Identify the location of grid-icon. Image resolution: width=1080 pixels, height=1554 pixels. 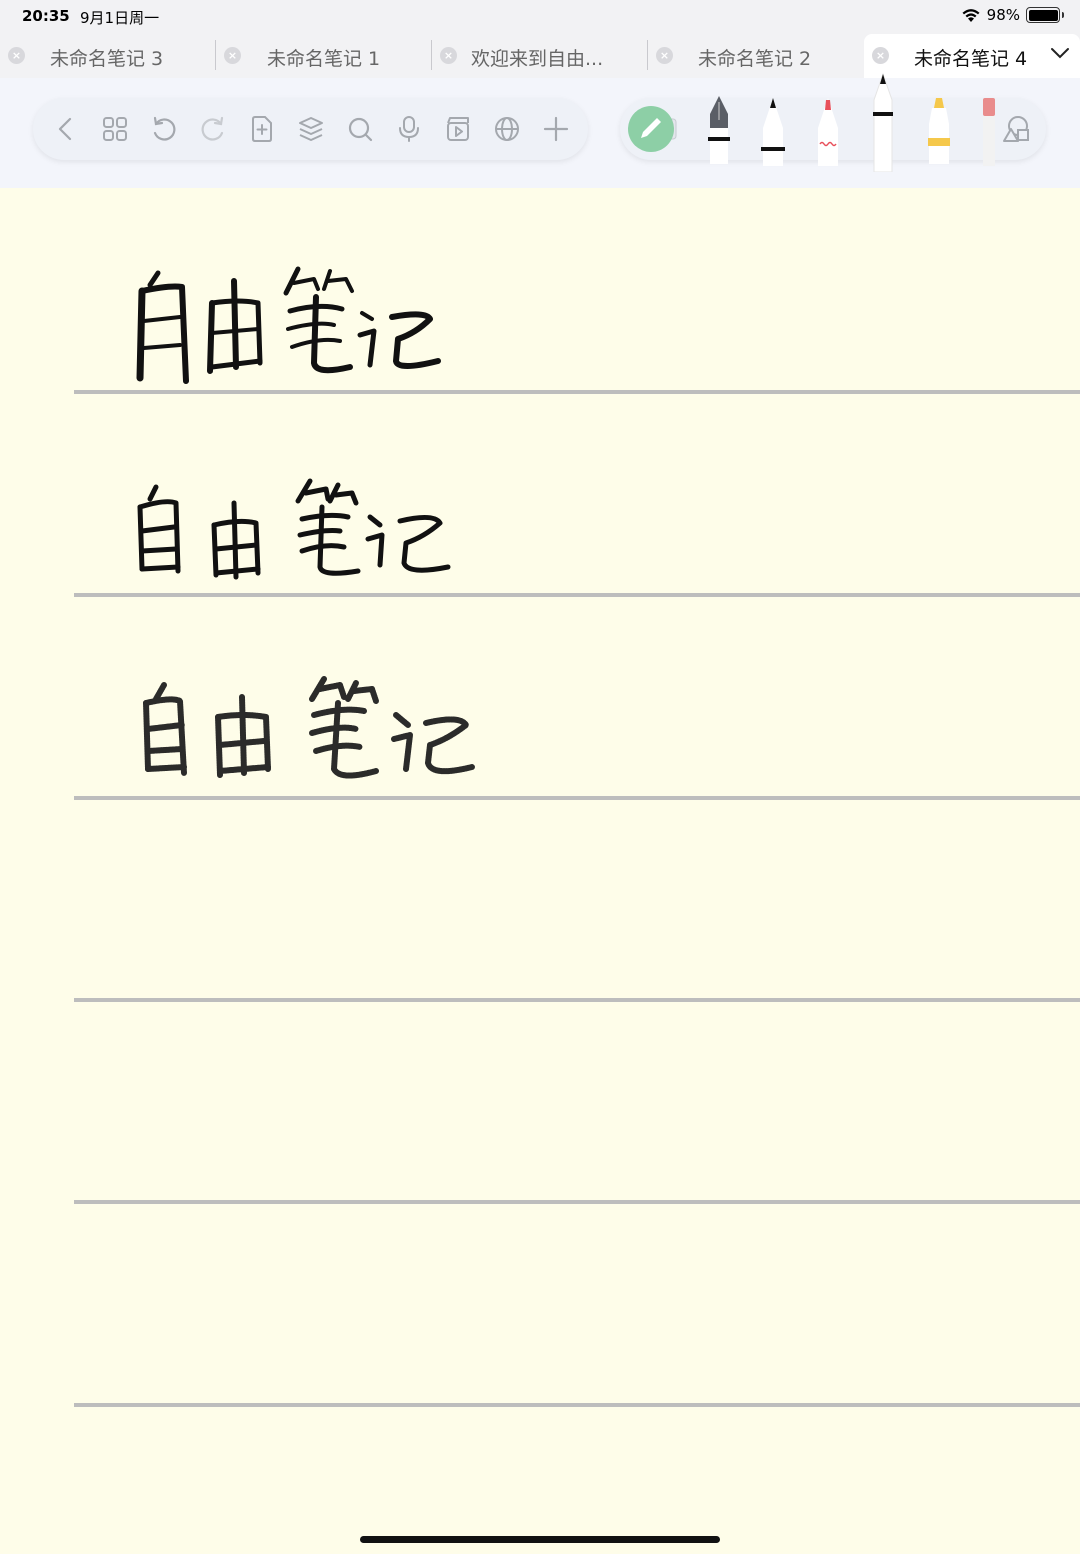
(115, 129).